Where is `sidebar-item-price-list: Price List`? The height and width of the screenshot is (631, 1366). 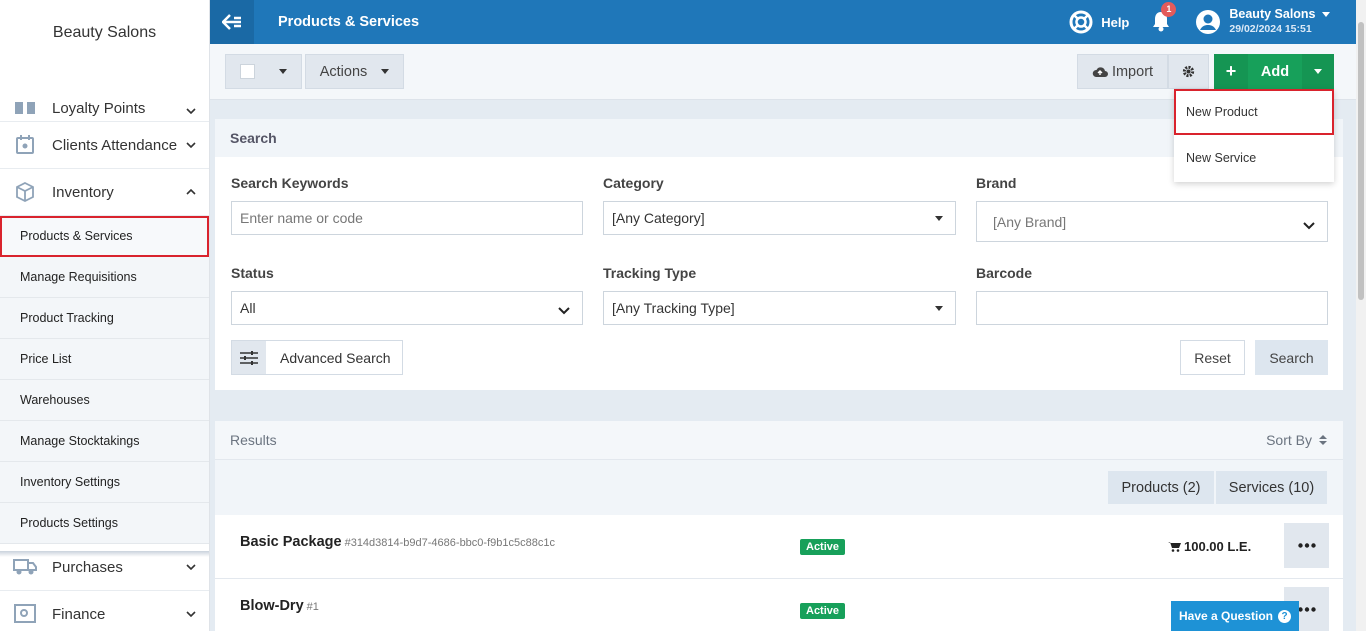 sidebar-item-price-list: Price List is located at coordinates (104, 359).